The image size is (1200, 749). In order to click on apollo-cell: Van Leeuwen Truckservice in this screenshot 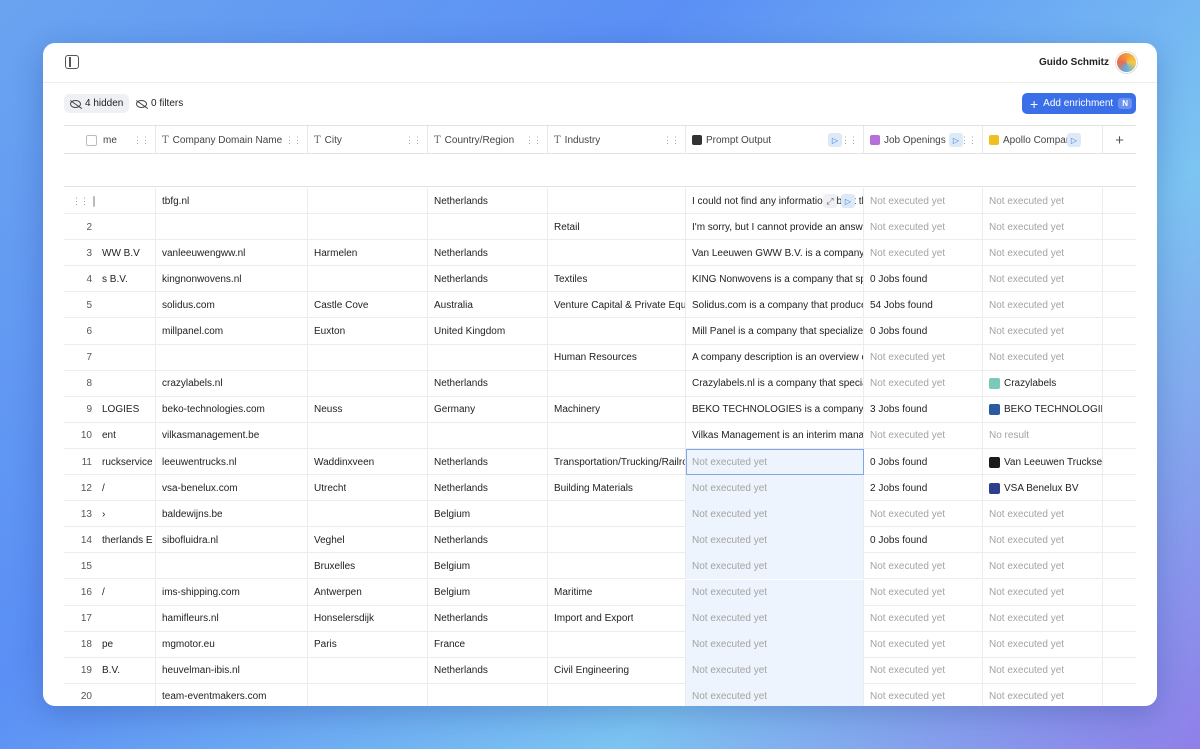, I will do `click(1043, 462)`.